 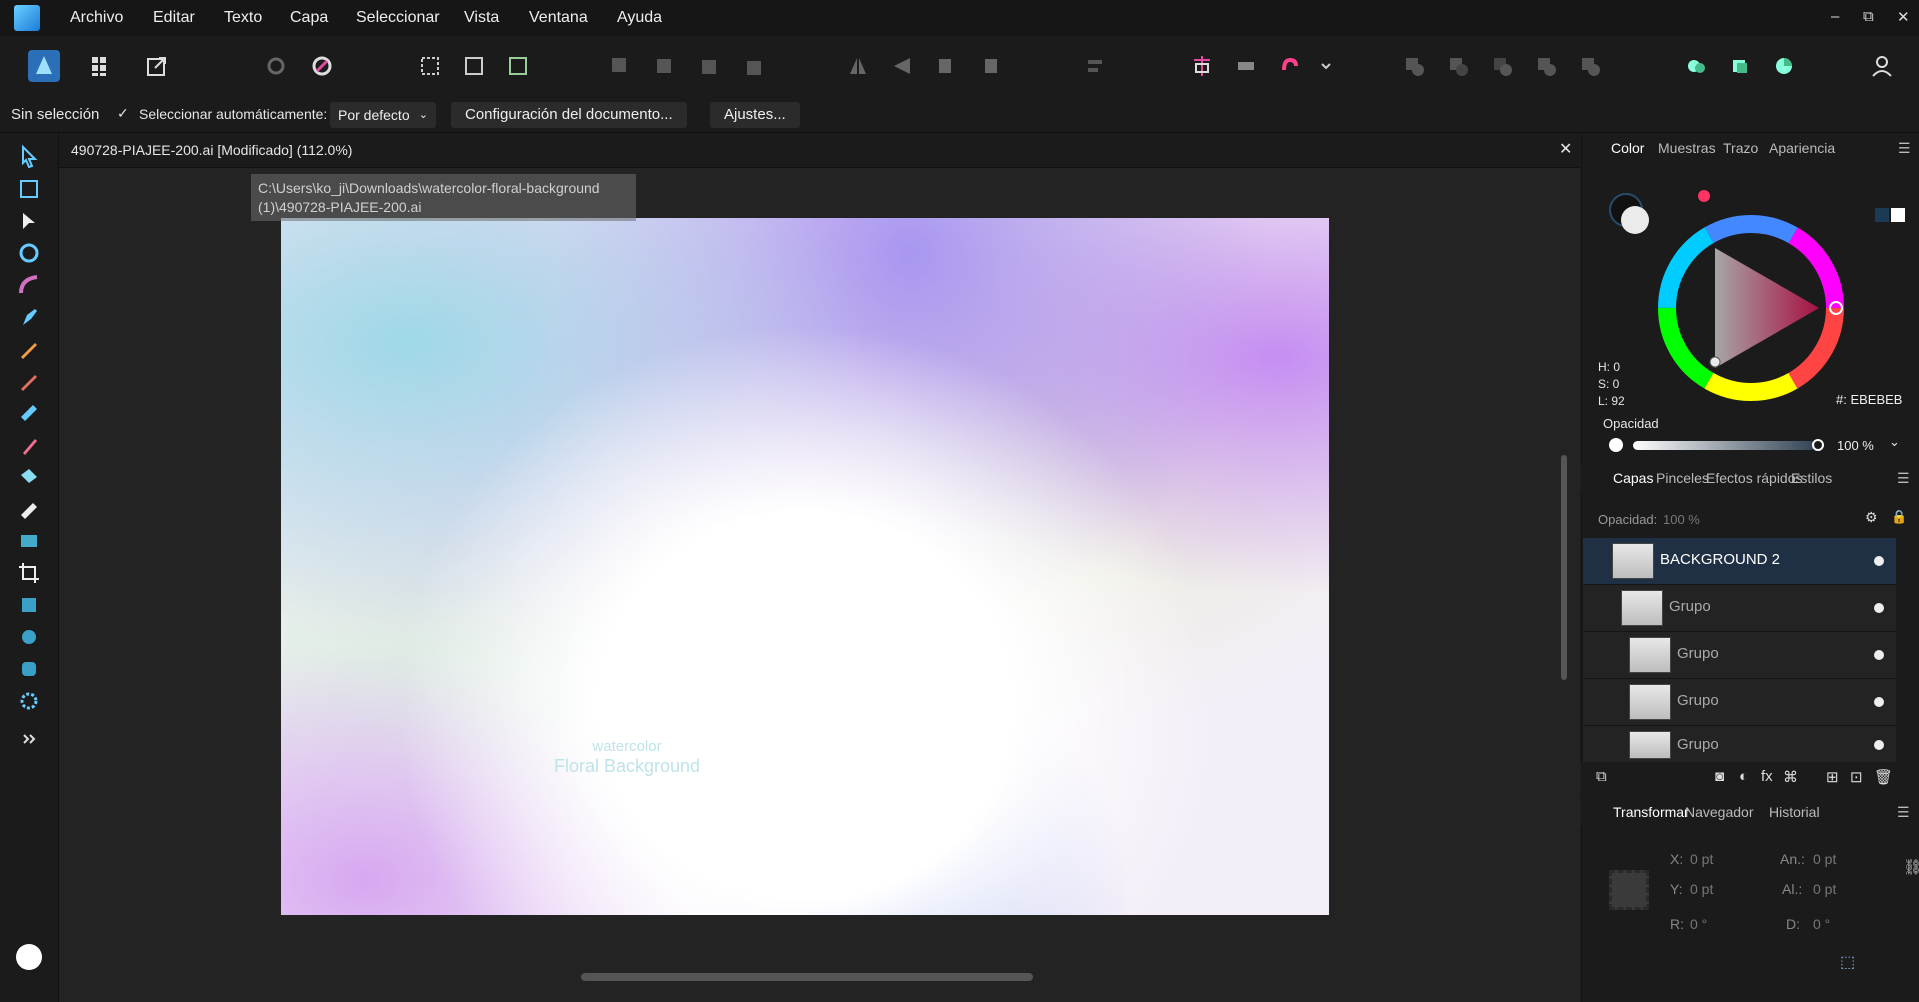 I want to click on arrange-back-icon, so click(x=620, y=66).